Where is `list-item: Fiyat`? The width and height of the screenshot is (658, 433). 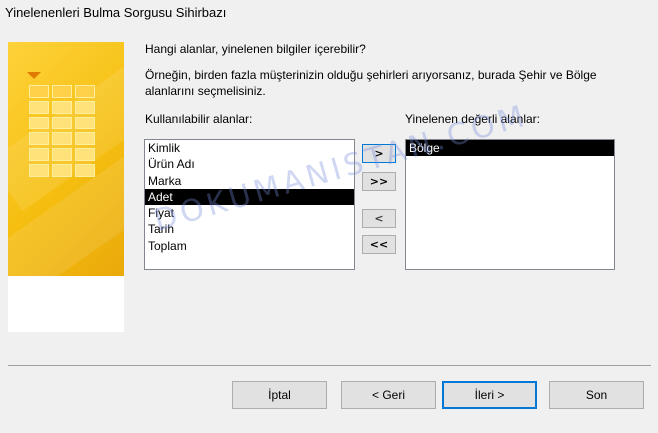 list-item: Fiyat is located at coordinates (249, 213).